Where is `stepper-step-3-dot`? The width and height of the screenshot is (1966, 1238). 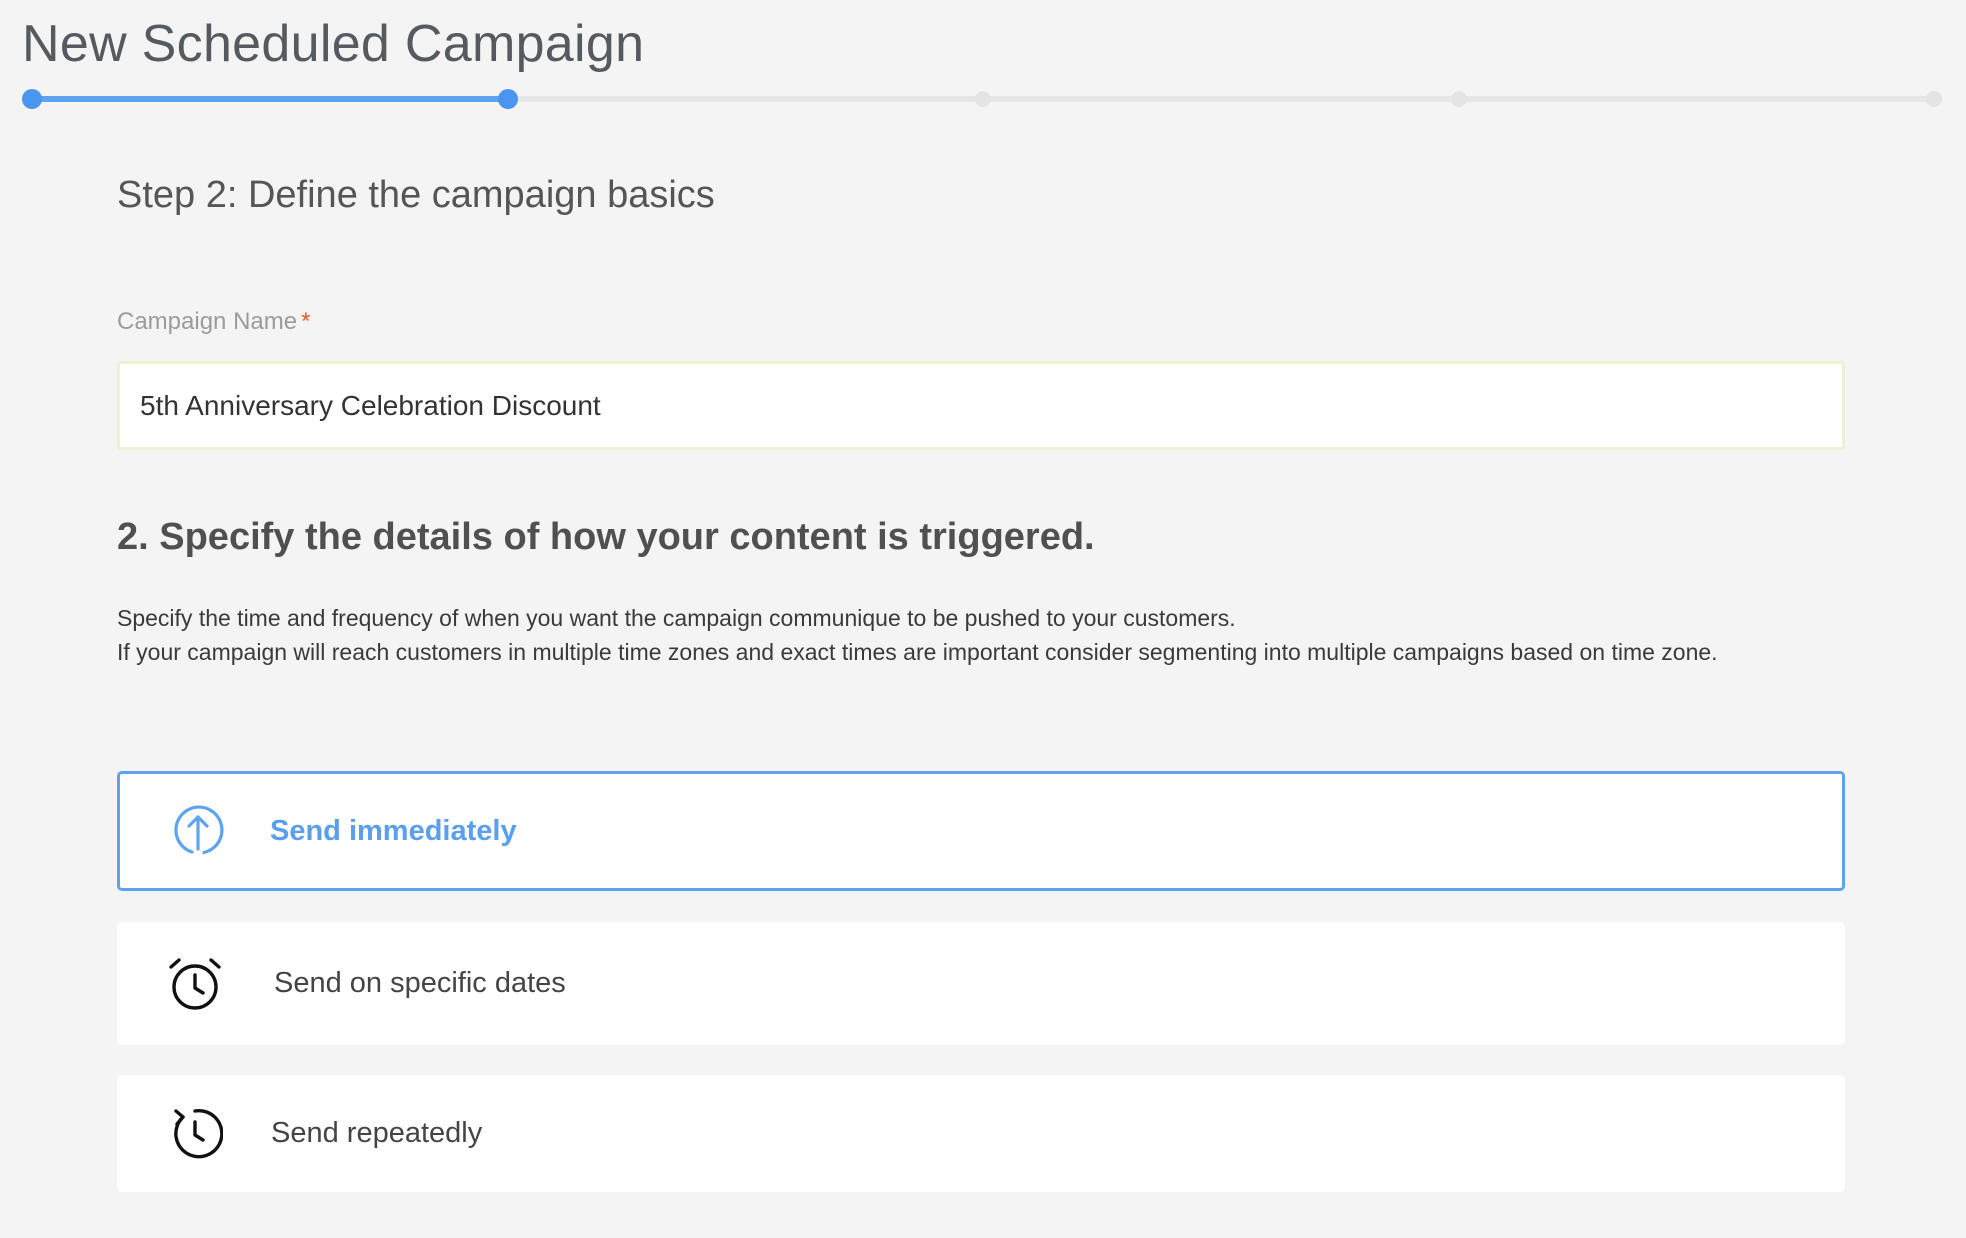 stepper-step-3-dot is located at coordinates (983, 99).